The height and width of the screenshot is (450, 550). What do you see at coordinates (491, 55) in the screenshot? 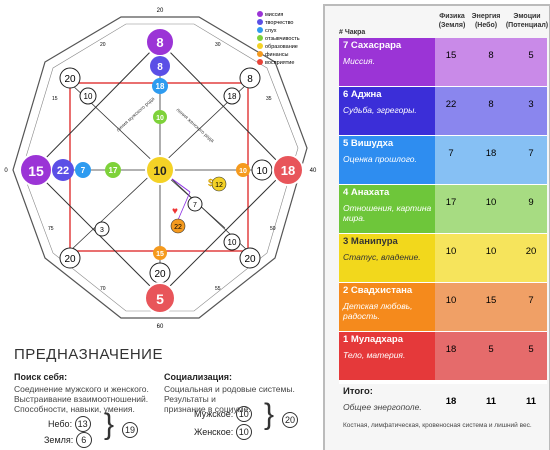
I see `chakra-energy: 8` at bounding box center [491, 55].